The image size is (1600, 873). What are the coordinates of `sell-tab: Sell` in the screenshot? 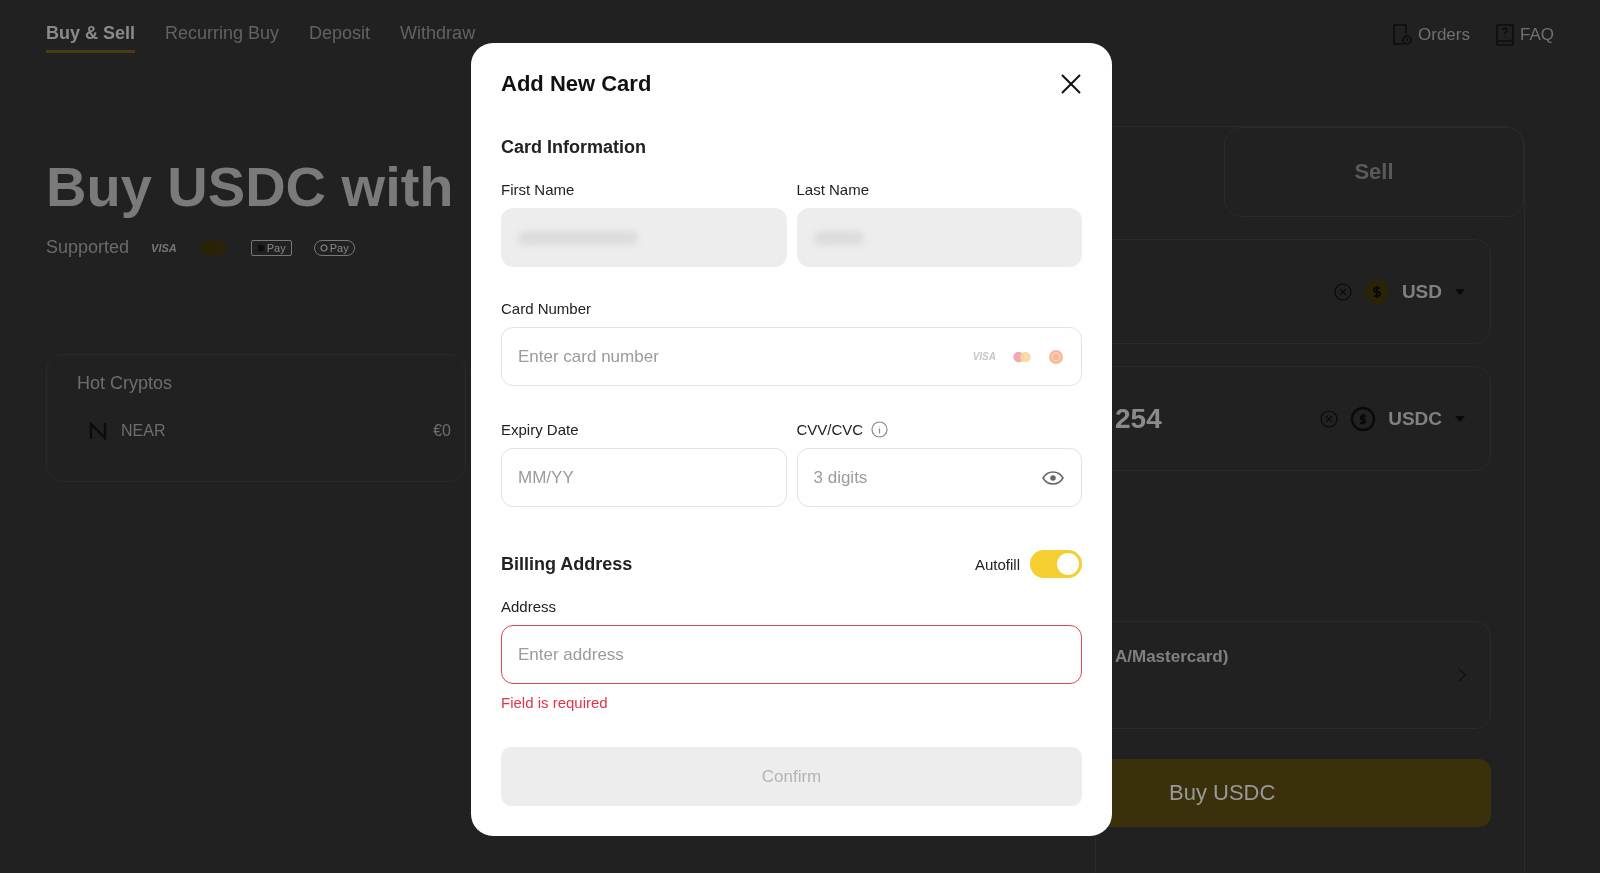 It's located at (1374, 172).